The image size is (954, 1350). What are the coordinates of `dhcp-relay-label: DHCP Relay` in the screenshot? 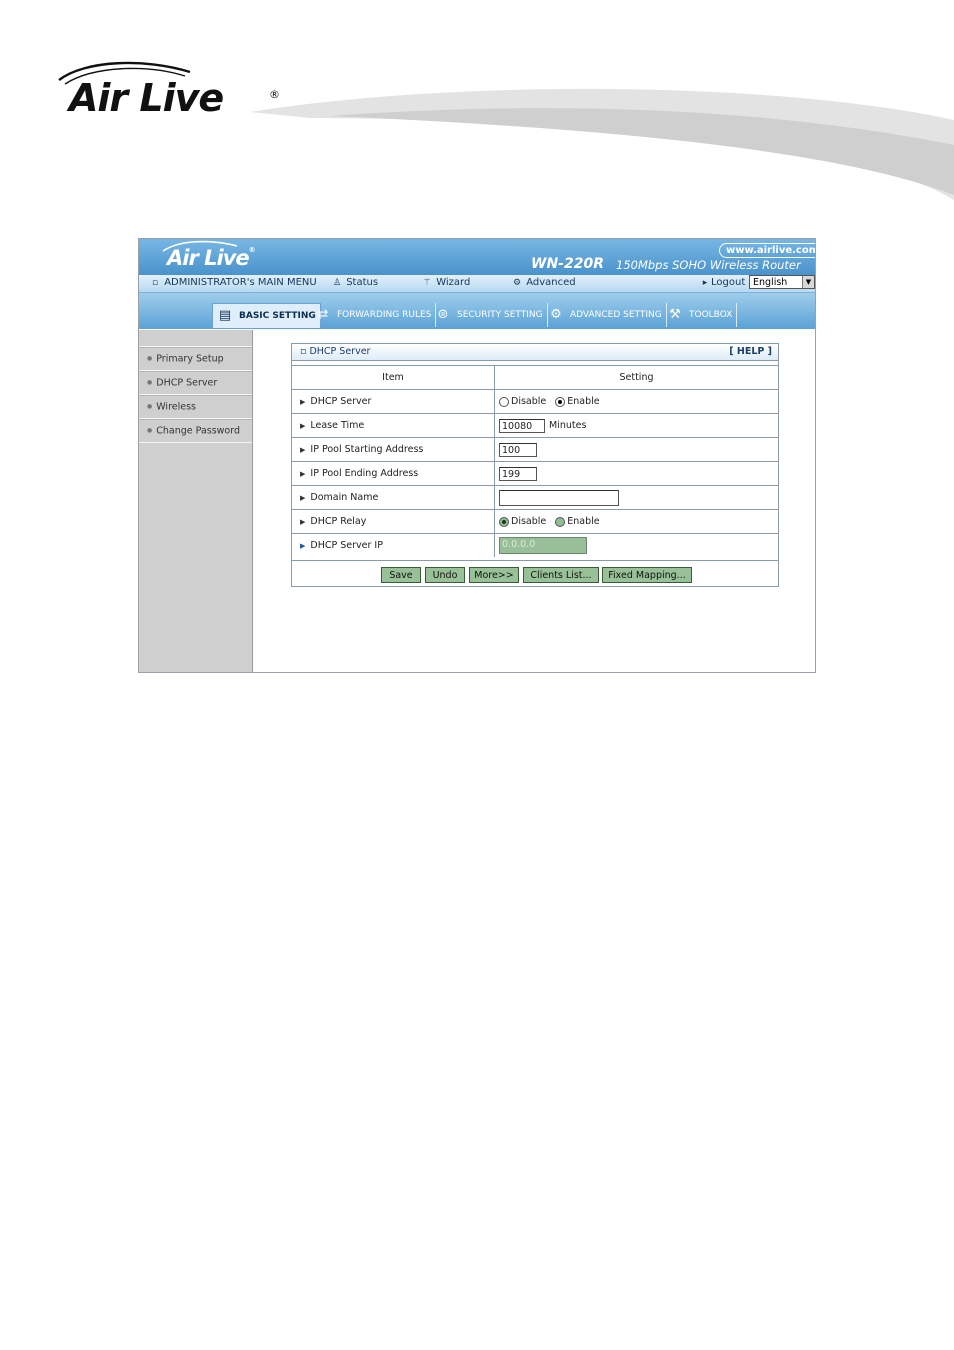 It's located at (338, 521).